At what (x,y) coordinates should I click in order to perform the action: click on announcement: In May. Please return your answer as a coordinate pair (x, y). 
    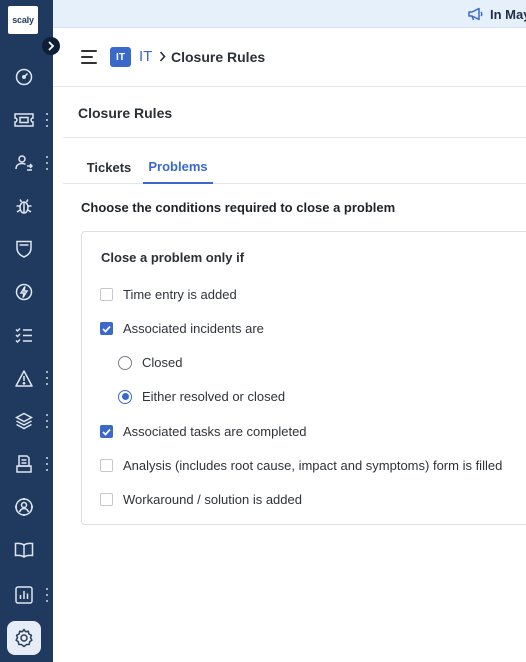
    Looking at the image, I should click on (497, 14).